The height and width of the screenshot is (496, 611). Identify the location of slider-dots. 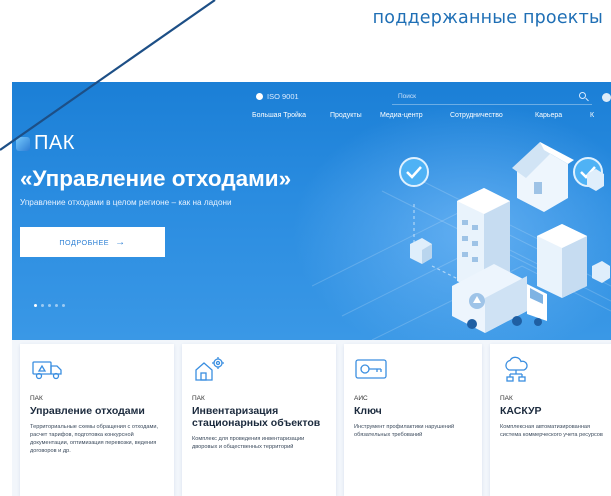
(49, 305).